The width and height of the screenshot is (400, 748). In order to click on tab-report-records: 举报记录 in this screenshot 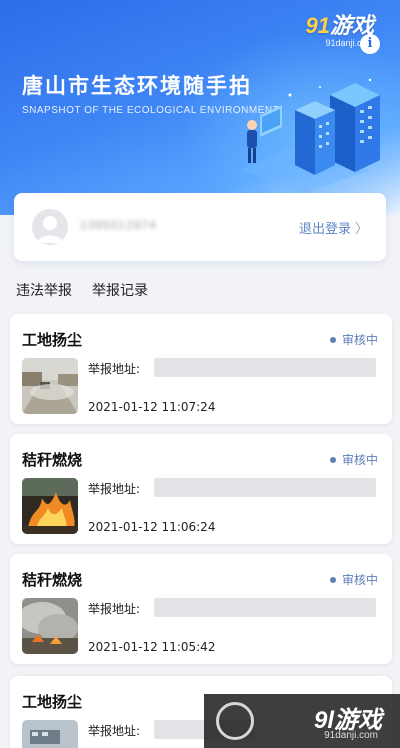, I will do `click(120, 298)`.